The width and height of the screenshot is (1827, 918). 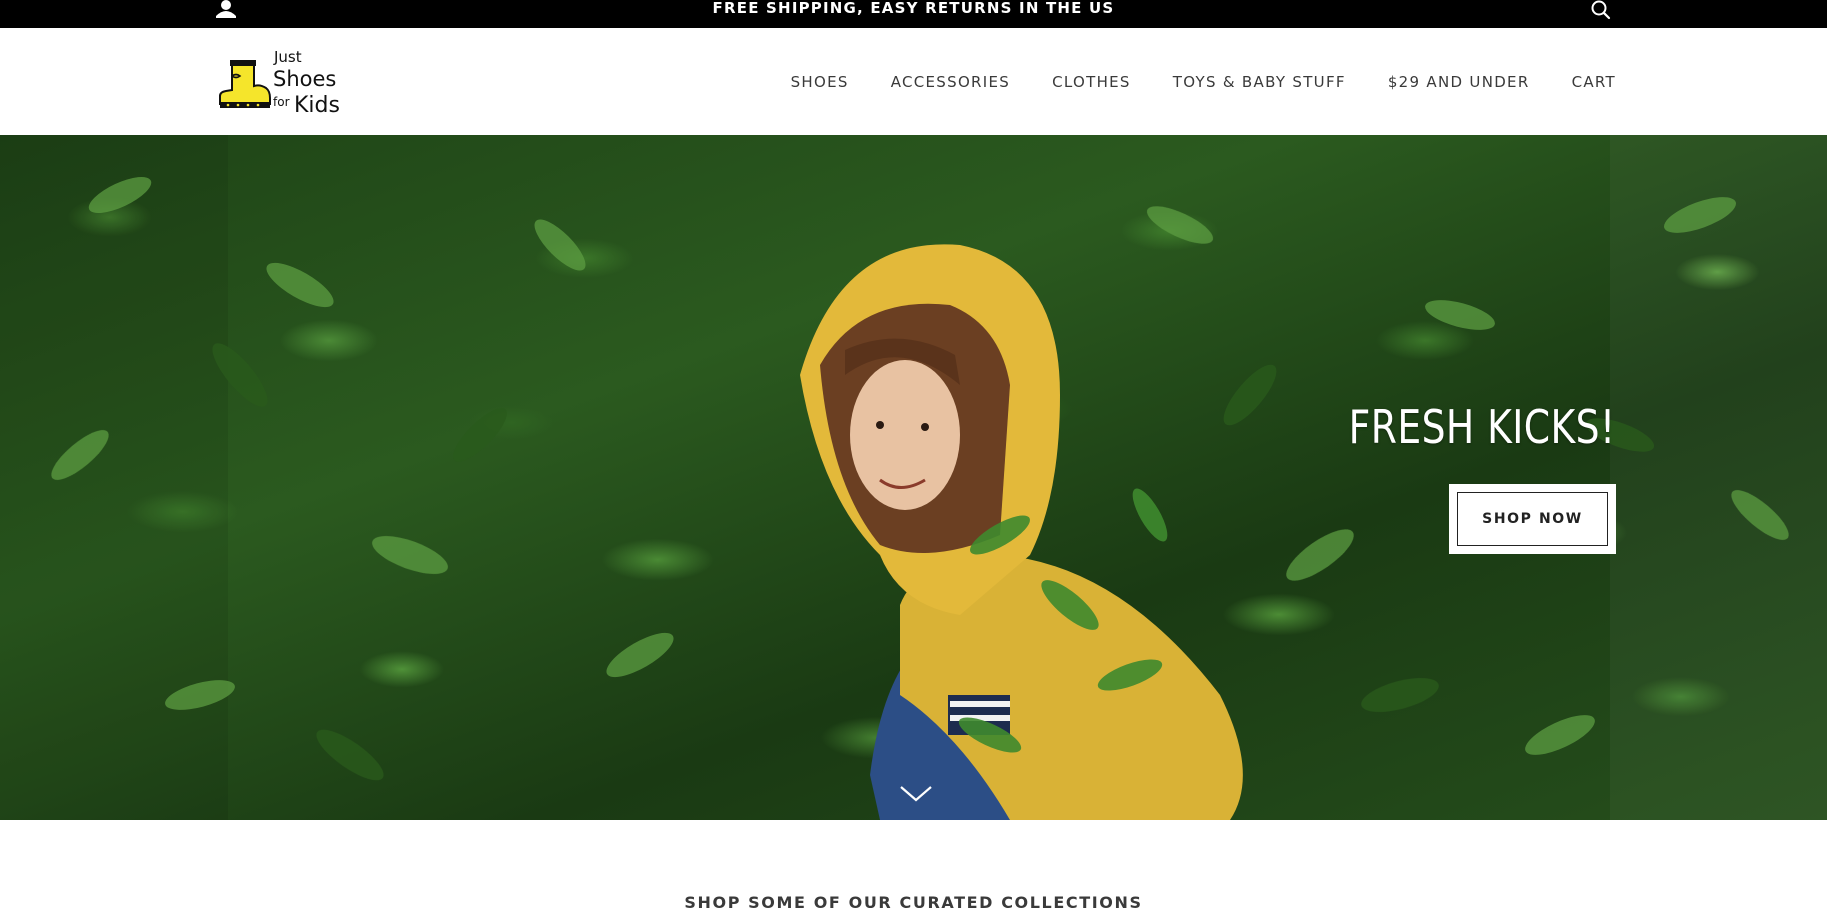 What do you see at coordinates (916, 794) in the screenshot?
I see `chevron-down-icon` at bounding box center [916, 794].